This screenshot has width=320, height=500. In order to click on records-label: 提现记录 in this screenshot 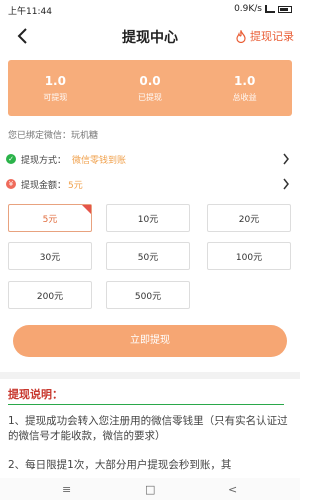, I will do `click(272, 36)`.